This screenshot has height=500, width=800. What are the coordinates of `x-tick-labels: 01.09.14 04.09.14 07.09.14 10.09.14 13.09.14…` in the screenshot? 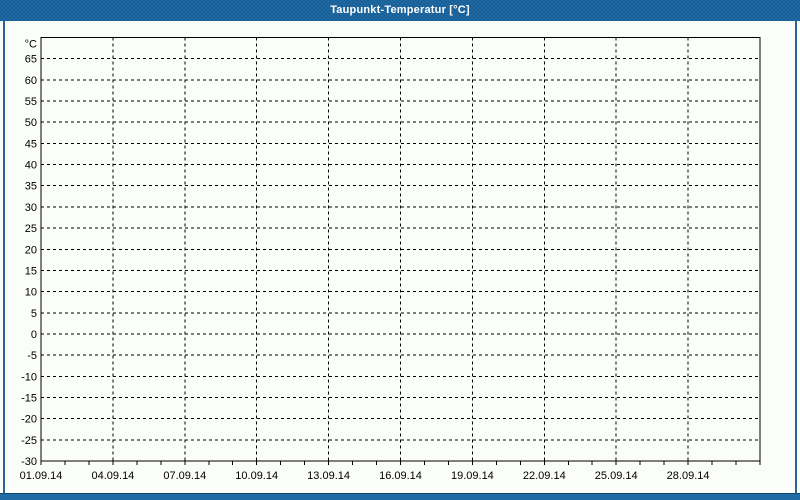 It's located at (365, 476).